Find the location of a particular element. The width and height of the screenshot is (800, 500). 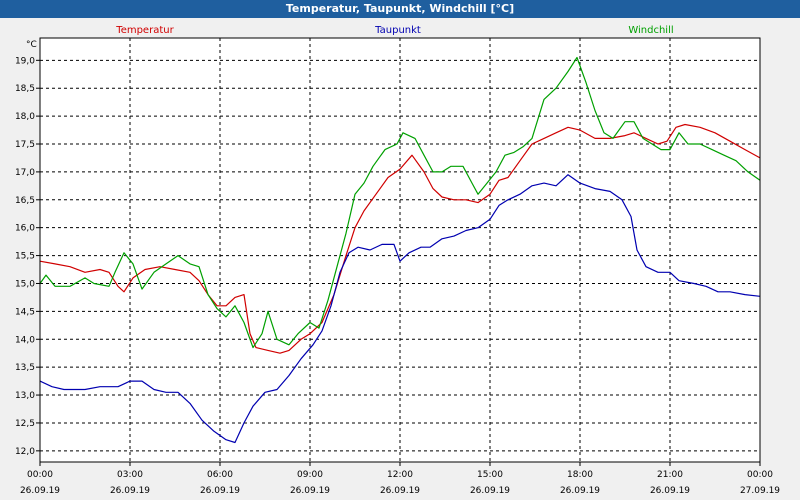

y-tick-label: 17,0 is located at coordinates (25, 173).